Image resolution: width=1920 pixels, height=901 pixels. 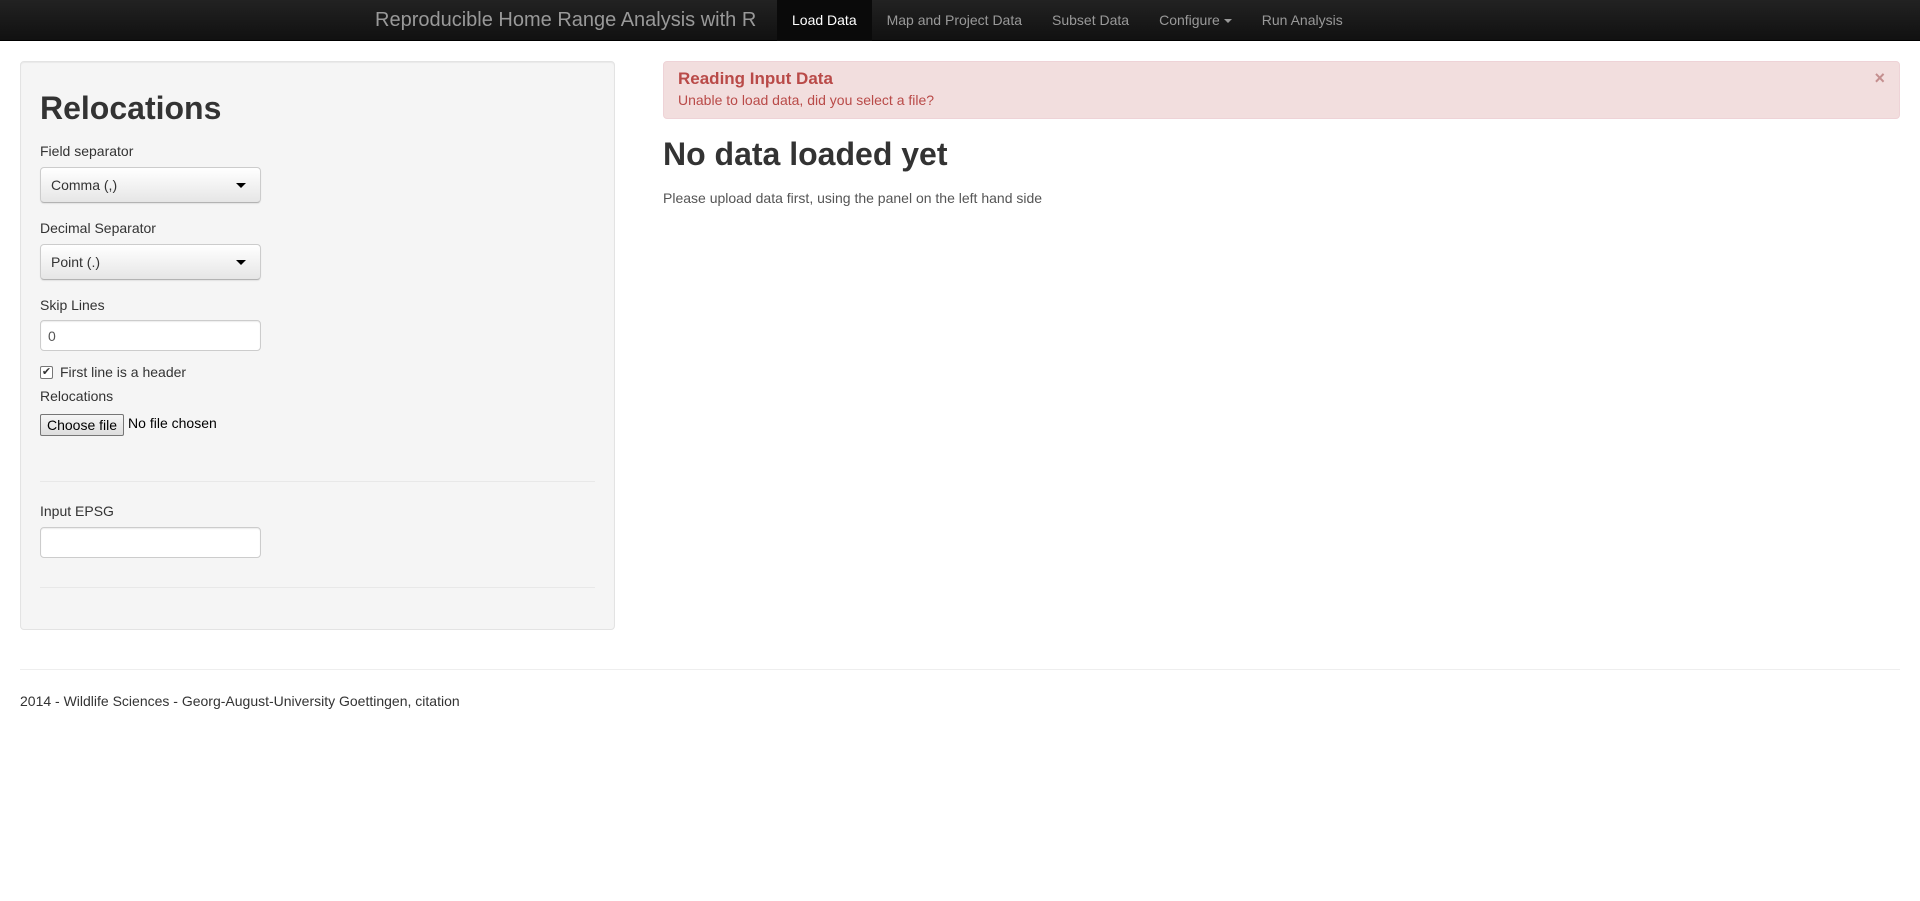 What do you see at coordinates (805, 154) in the screenshot?
I see `main-heading: No data loaded yet` at bounding box center [805, 154].